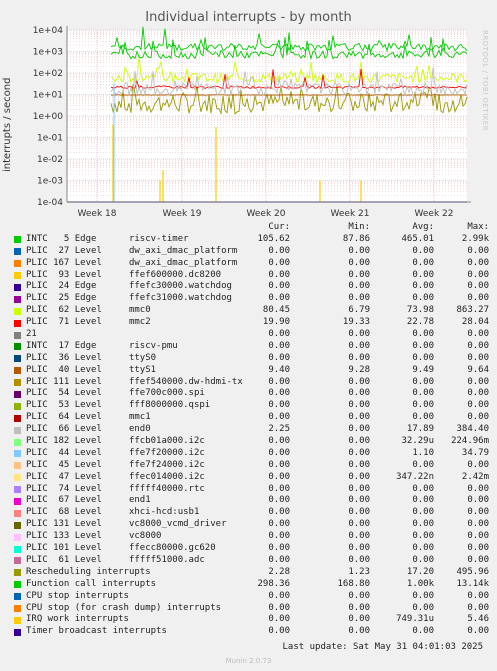 The height and width of the screenshot is (671, 497). What do you see at coordinates (359, 571) in the screenshot?
I see `legend-min: 1.23` at bounding box center [359, 571].